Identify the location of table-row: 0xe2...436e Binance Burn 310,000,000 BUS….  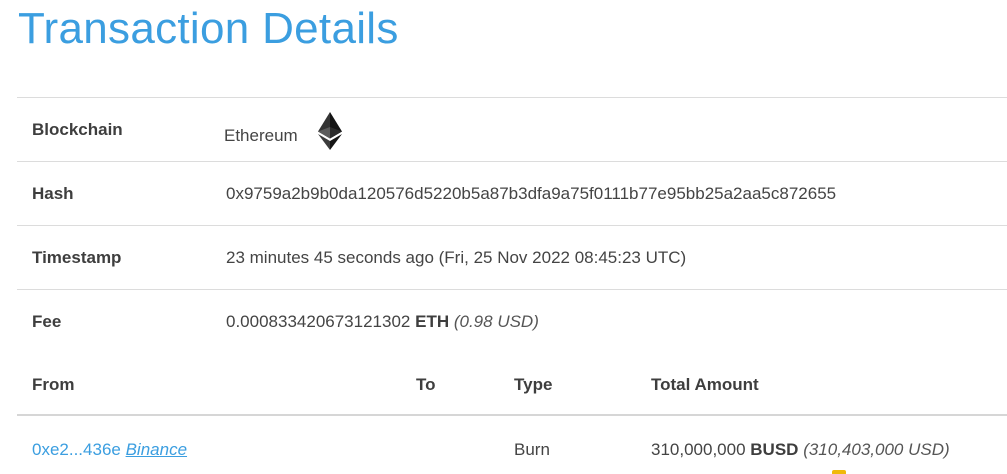
(512, 445).